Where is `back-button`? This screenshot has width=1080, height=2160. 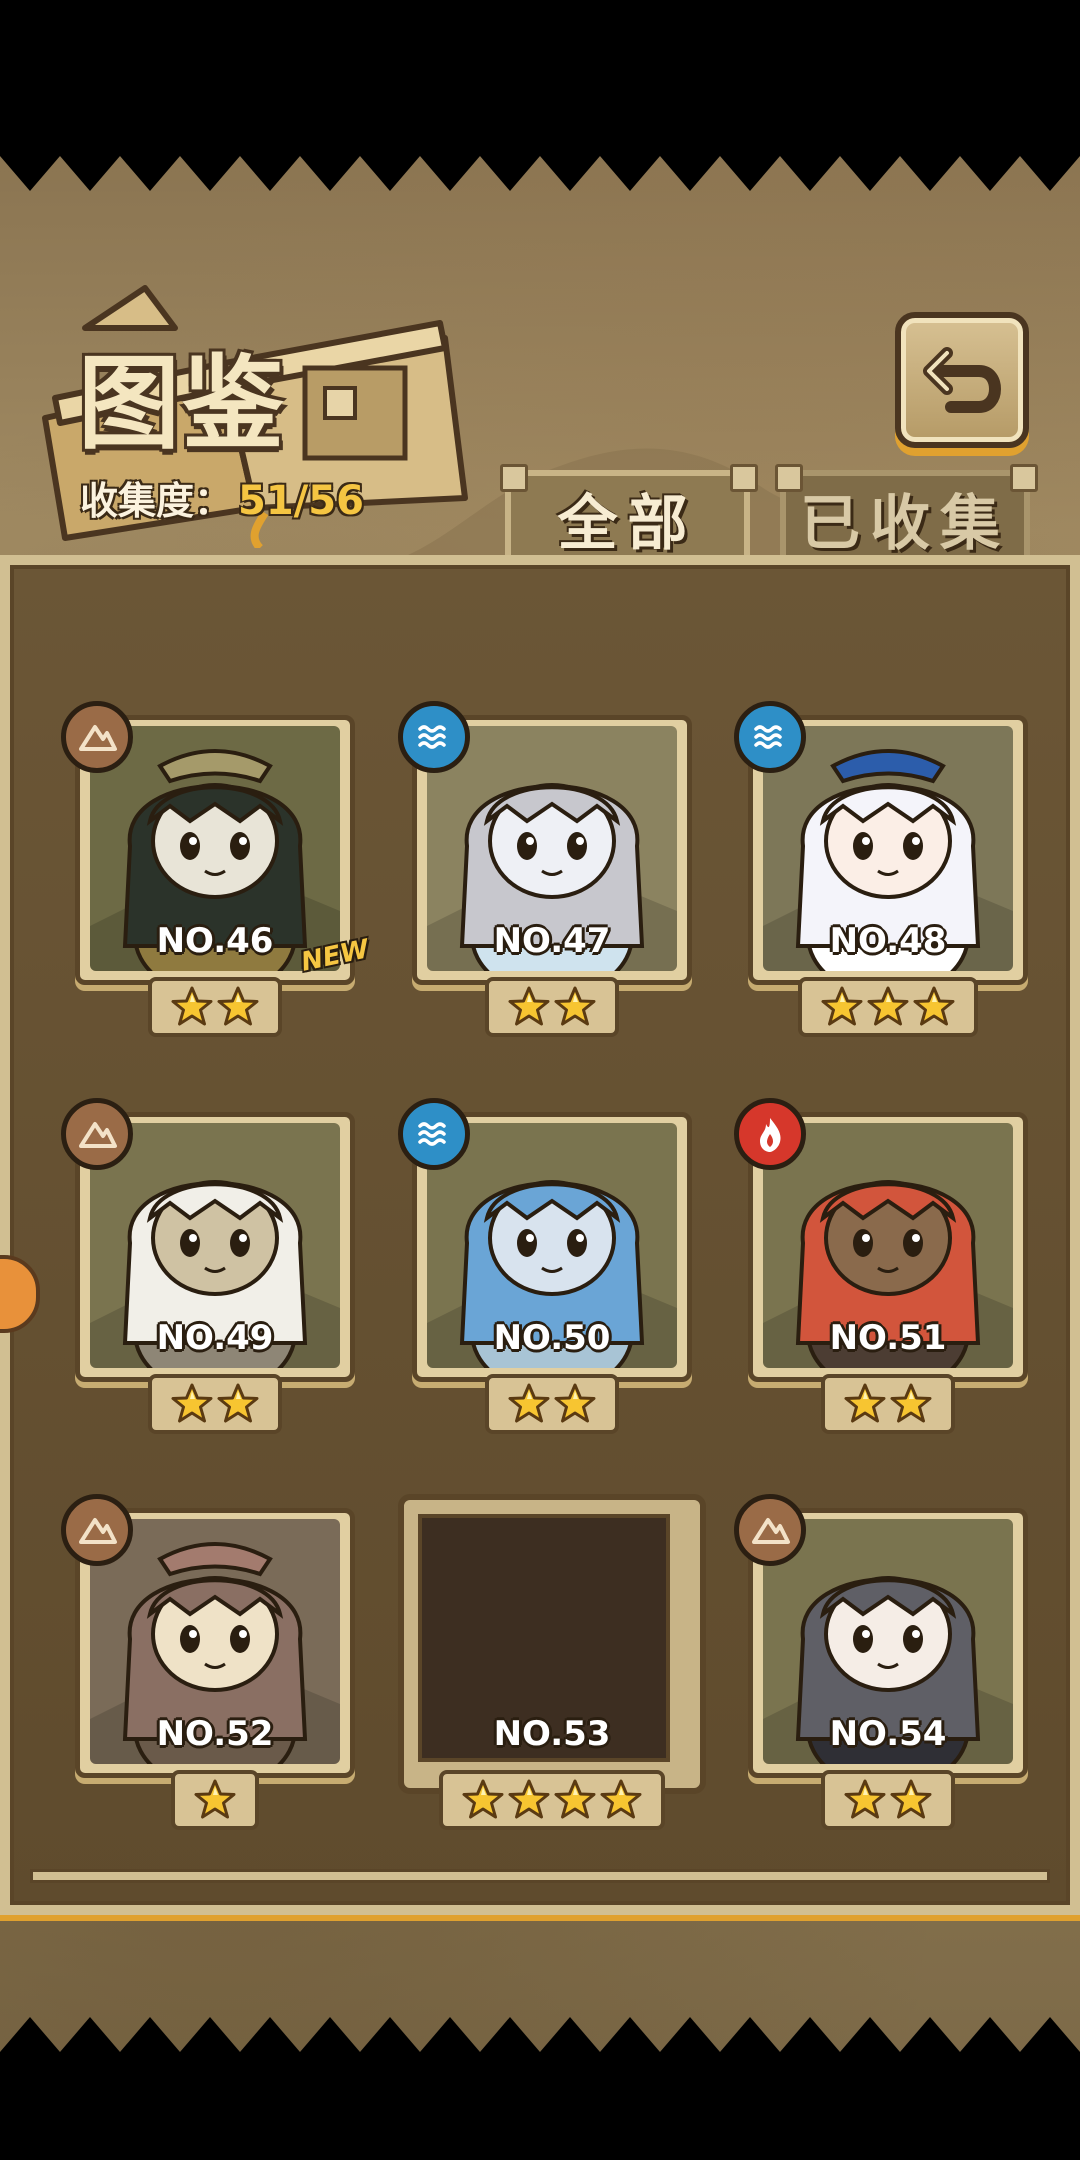 back-button is located at coordinates (962, 380).